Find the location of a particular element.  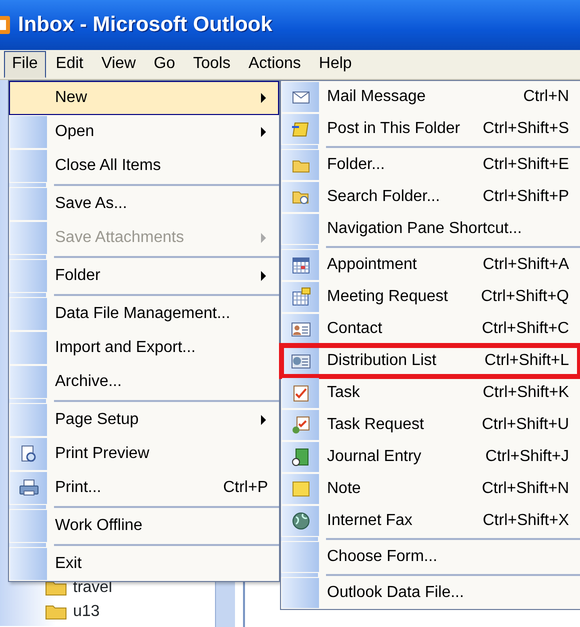

menu-item-label: New is located at coordinates (71, 98).